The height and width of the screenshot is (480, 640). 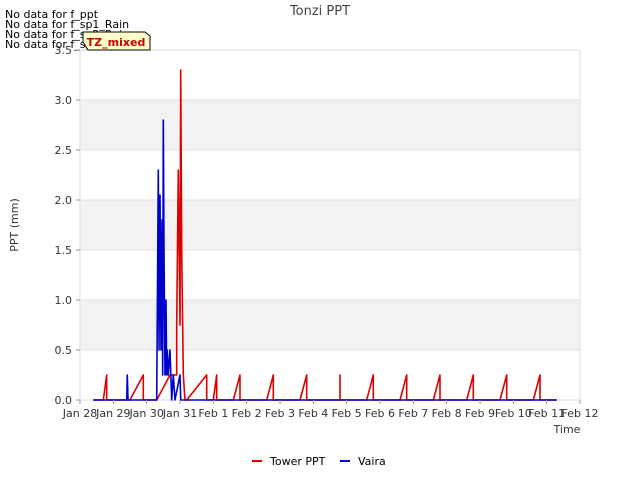 What do you see at coordinates (145, 413) in the screenshot?
I see `x-tick-label: Jan 30` at bounding box center [145, 413].